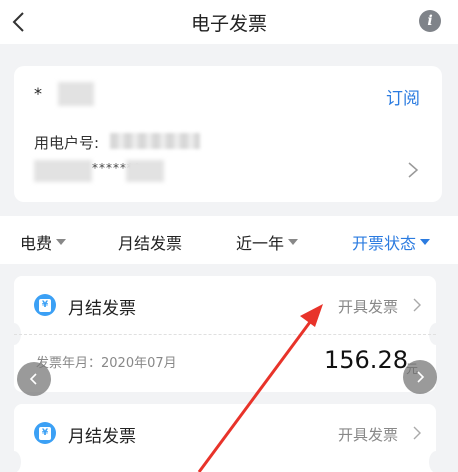  I want to click on filter-label: 近一年, so click(260, 243).